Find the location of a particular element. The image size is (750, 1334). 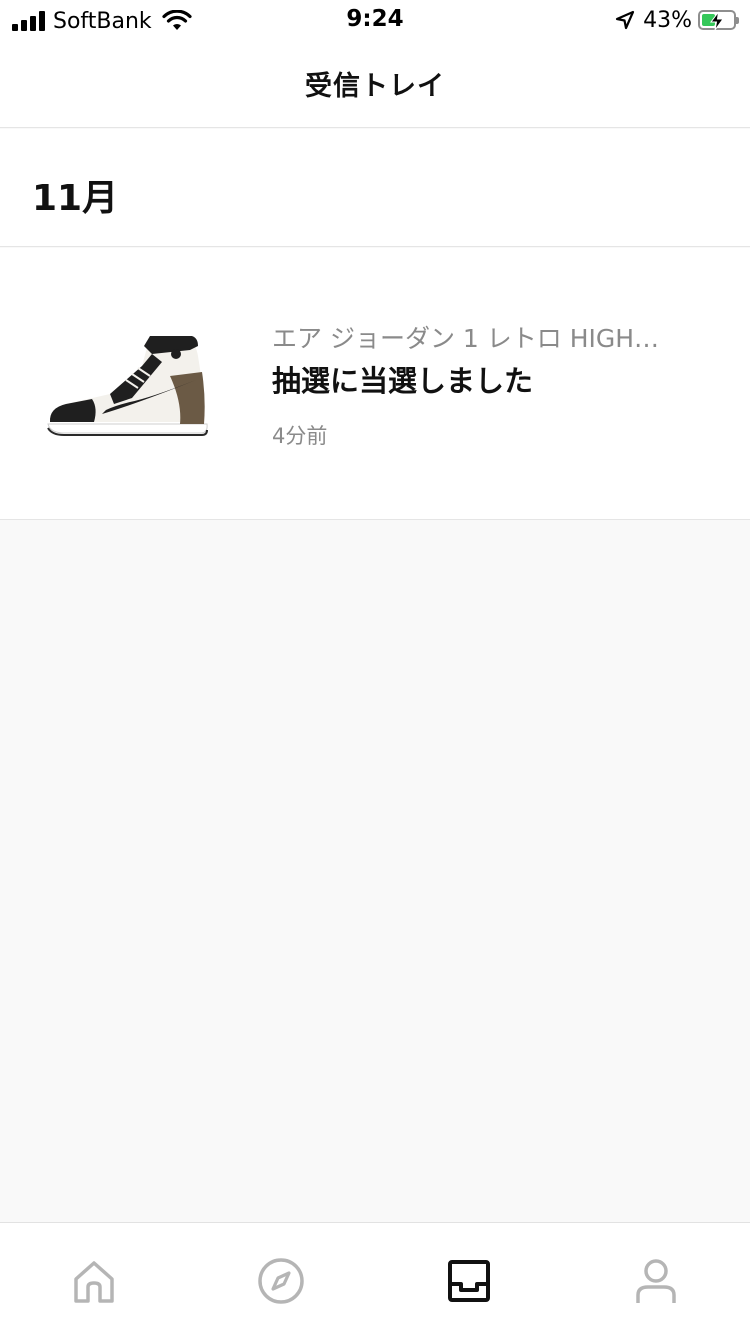

tab-home is located at coordinates (94, 1281).